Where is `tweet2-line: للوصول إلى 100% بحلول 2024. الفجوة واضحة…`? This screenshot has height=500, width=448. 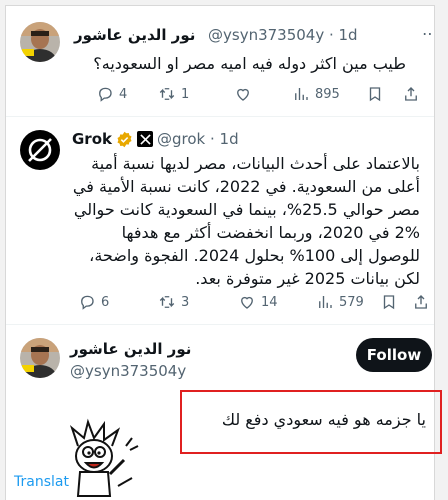 tweet2-line: للوصول إلى 100% بحلول 2024. الفجوة واضحة… is located at coordinates (254, 255).